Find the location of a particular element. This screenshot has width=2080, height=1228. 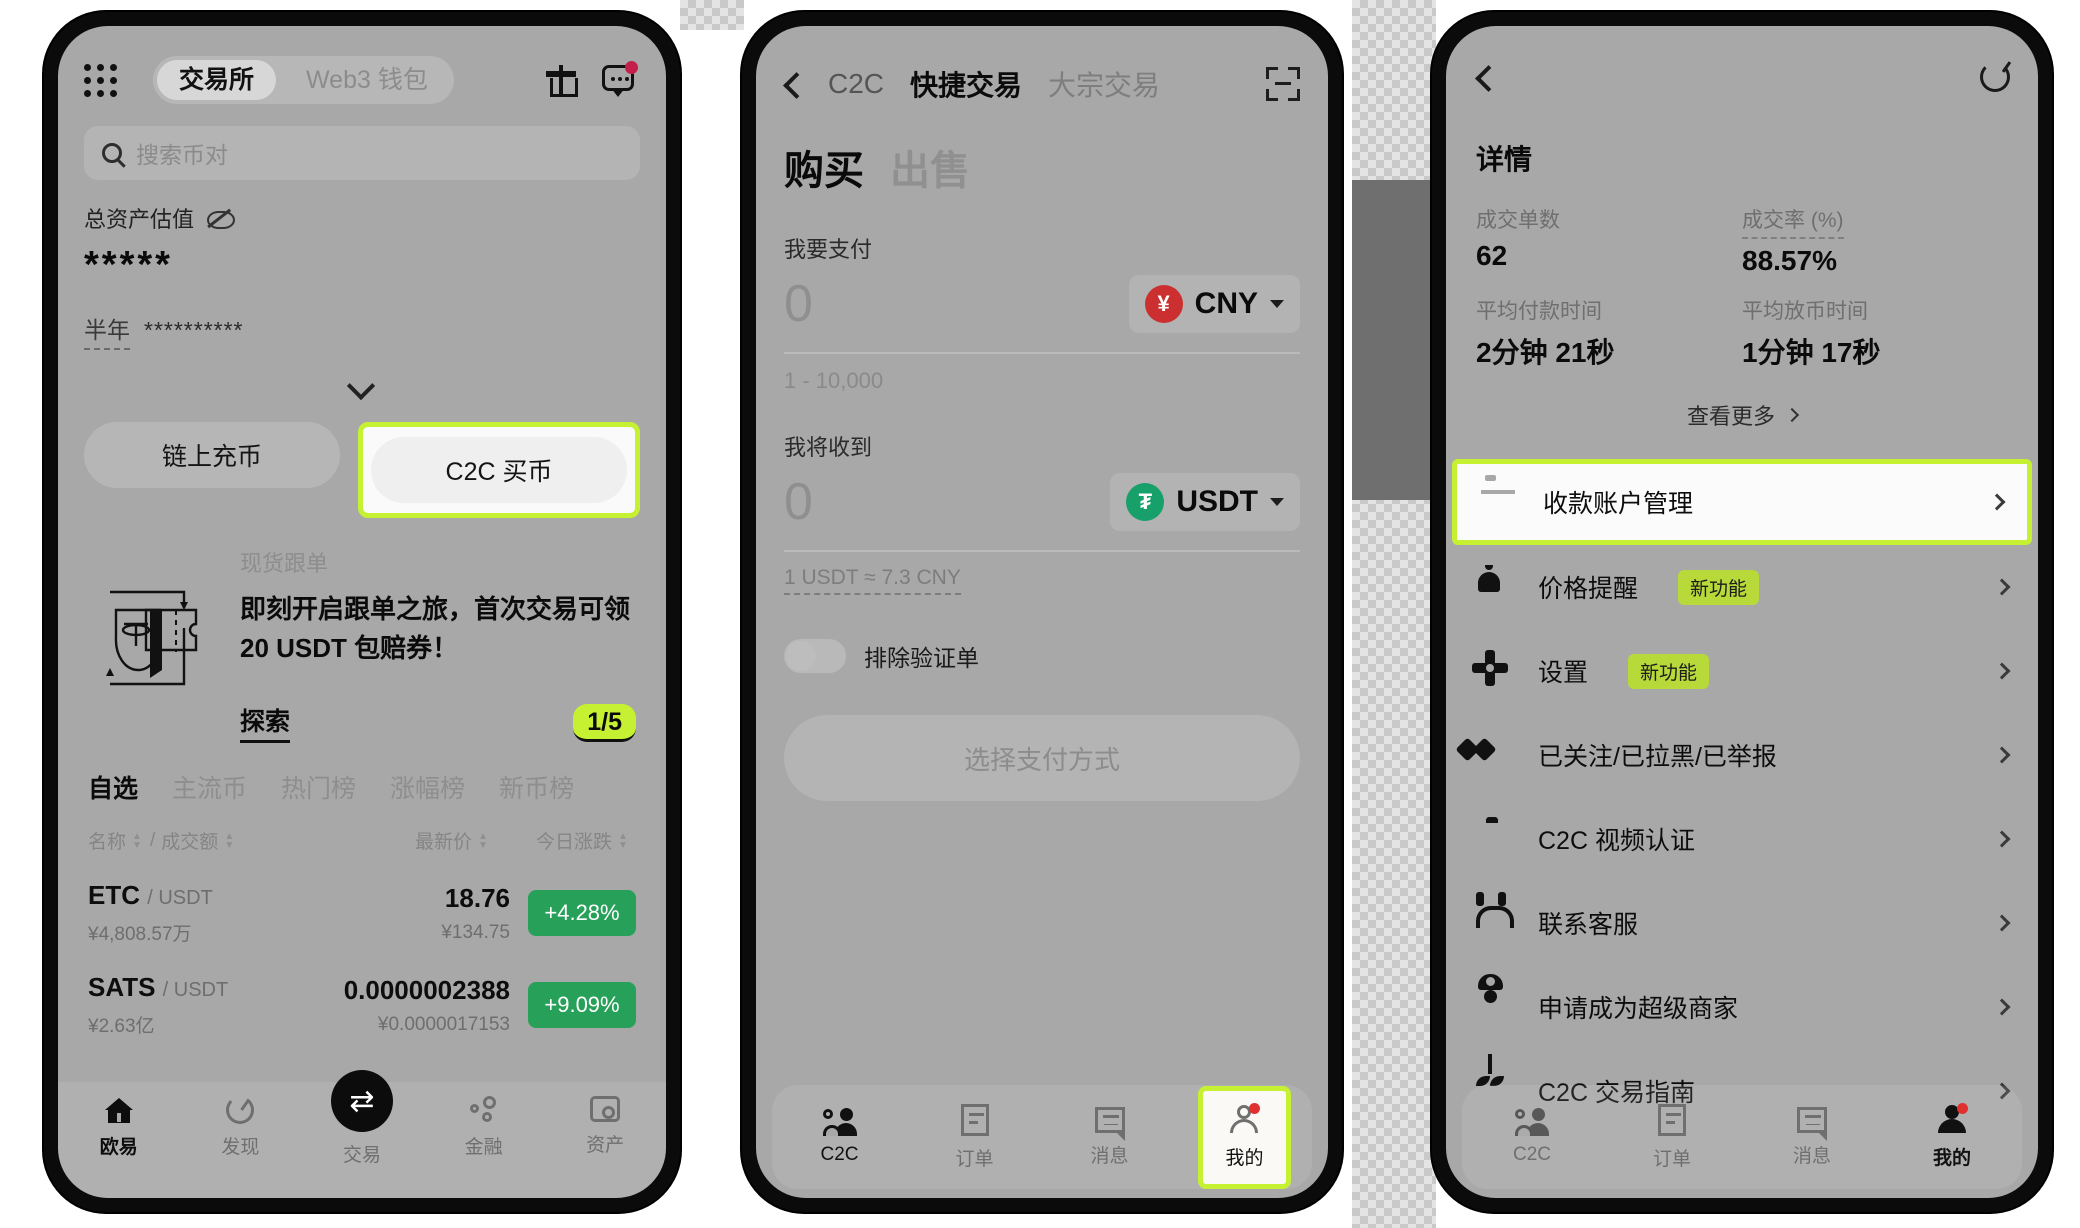

exchange-rate-text: 1 USDT ≈ 7.3 CNY is located at coordinates (872, 580).